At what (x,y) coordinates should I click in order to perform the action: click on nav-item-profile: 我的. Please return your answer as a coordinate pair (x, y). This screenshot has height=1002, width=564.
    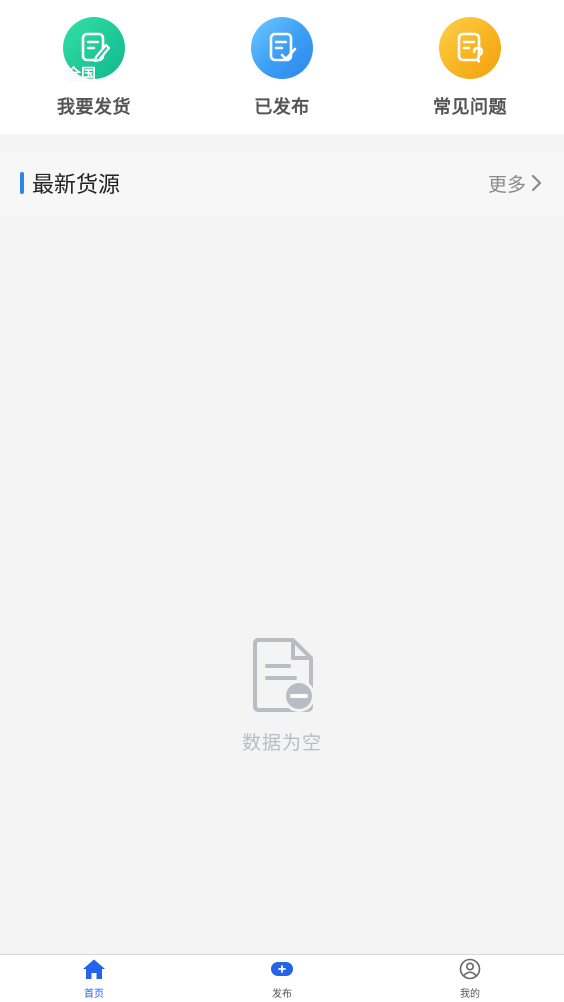
    Looking at the image, I should click on (470, 979).